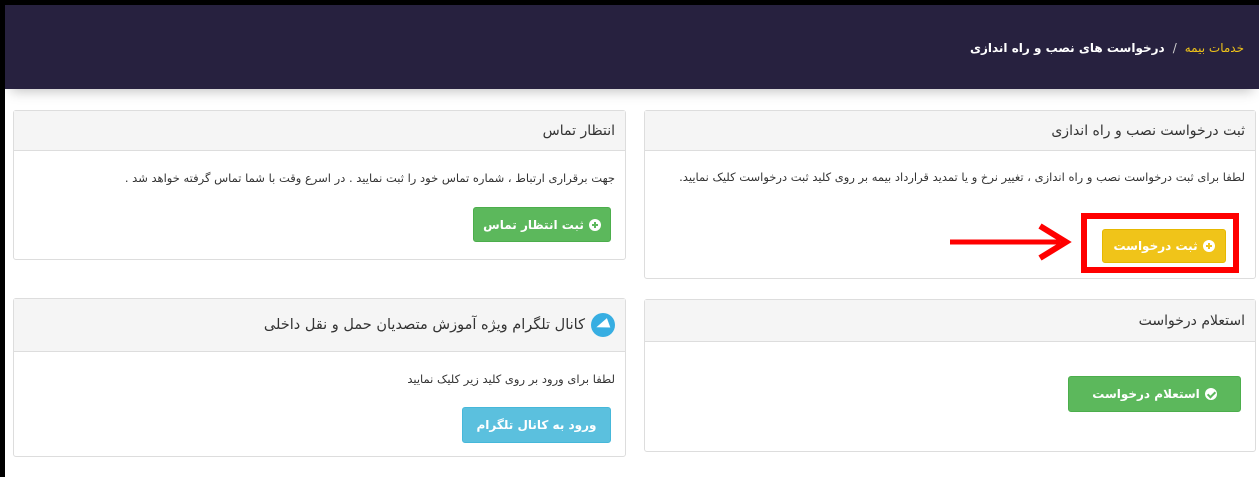 The width and height of the screenshot is (1259, 477). I want to click on register-request-heading: ثبت درخواست نصب و راه اندازی, so click(950, 131).